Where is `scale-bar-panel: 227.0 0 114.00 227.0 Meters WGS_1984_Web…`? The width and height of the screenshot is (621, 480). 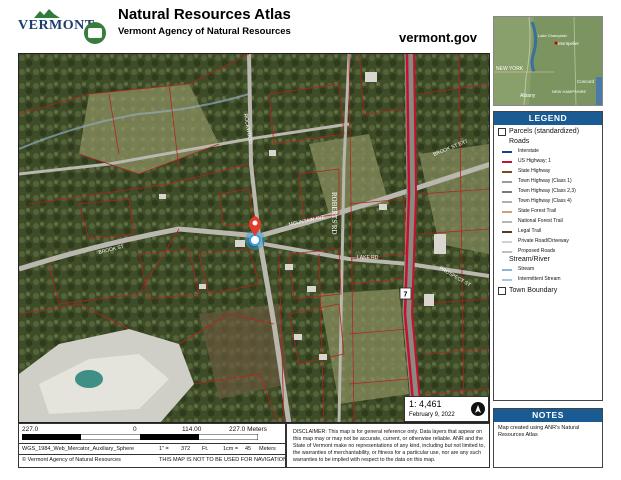 scale-bar-panel: 227.0 0 114.00 227.0 Meters WGS_1984_Web… is located at coordinates (153, 445).